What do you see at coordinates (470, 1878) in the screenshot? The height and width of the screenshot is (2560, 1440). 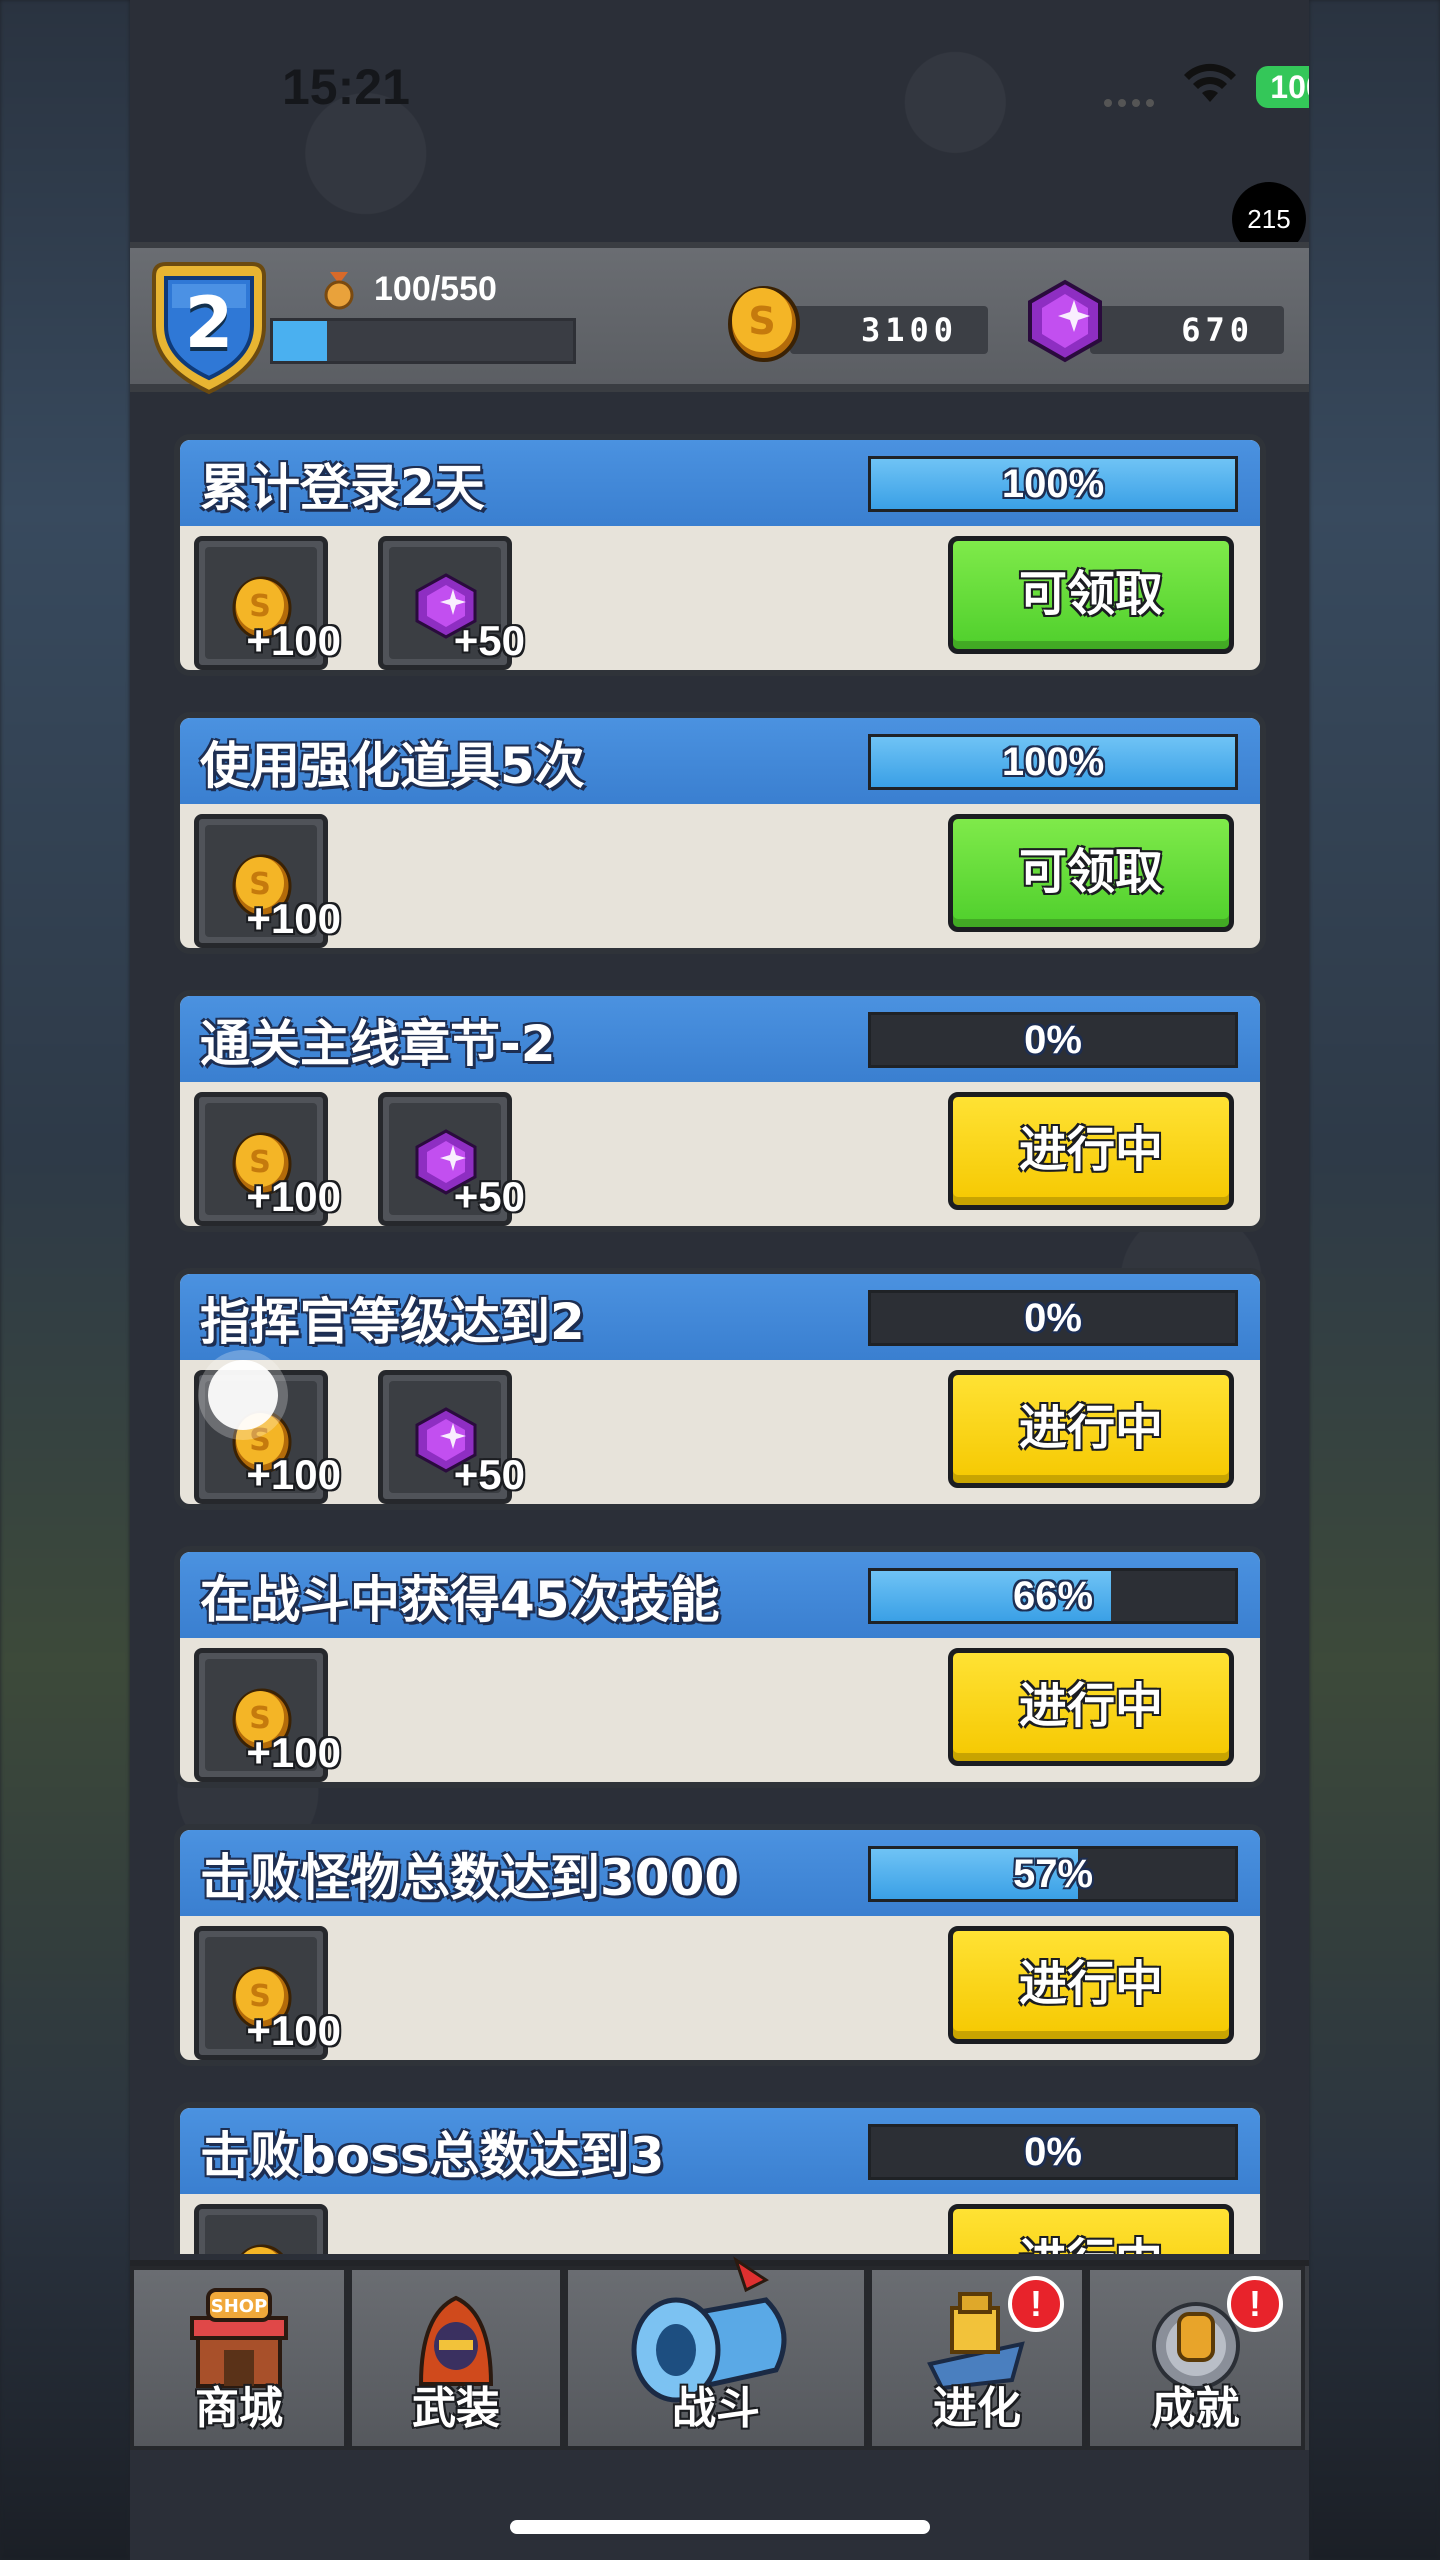 I see `quest-title: 击败怪物总数达到3000` at bounding box center [470, 1878].